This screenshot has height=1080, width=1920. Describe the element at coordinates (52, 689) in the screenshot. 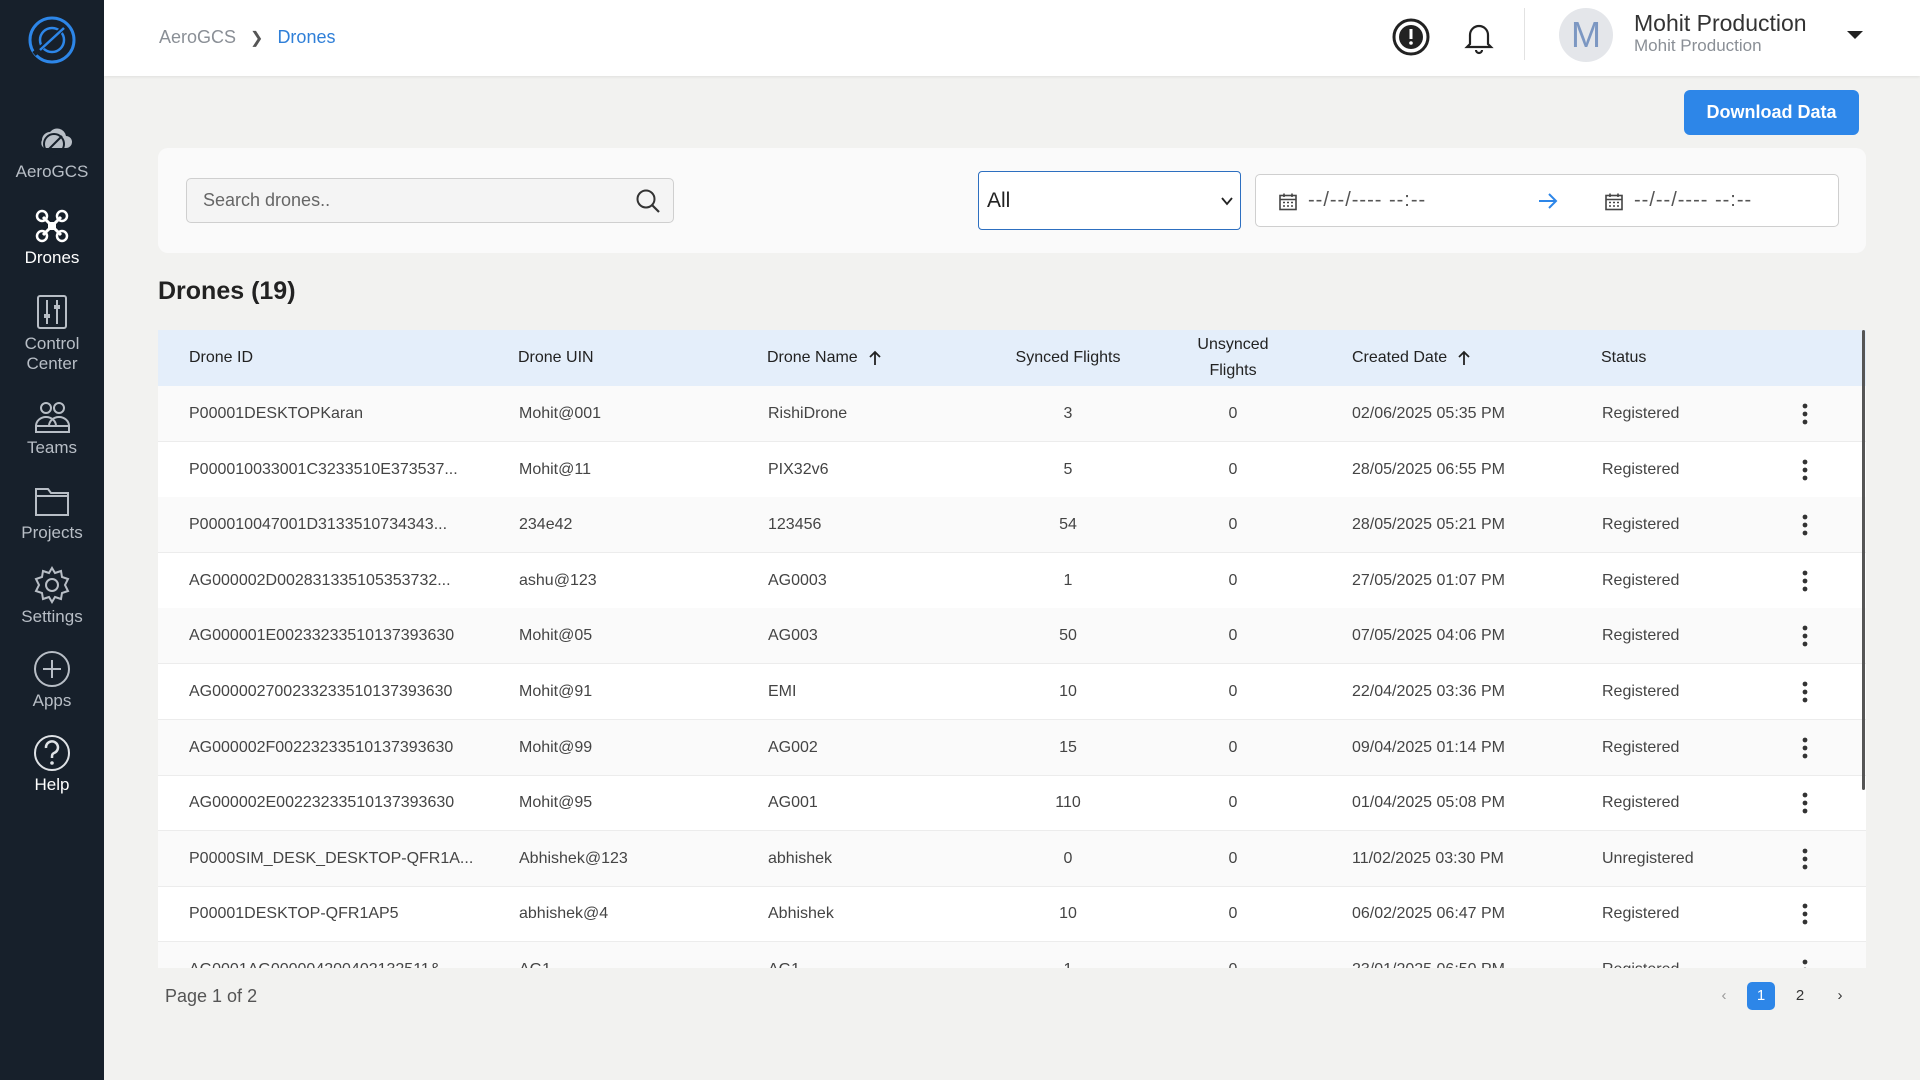

I see `sidebar-item-apps: Apps` at that location.